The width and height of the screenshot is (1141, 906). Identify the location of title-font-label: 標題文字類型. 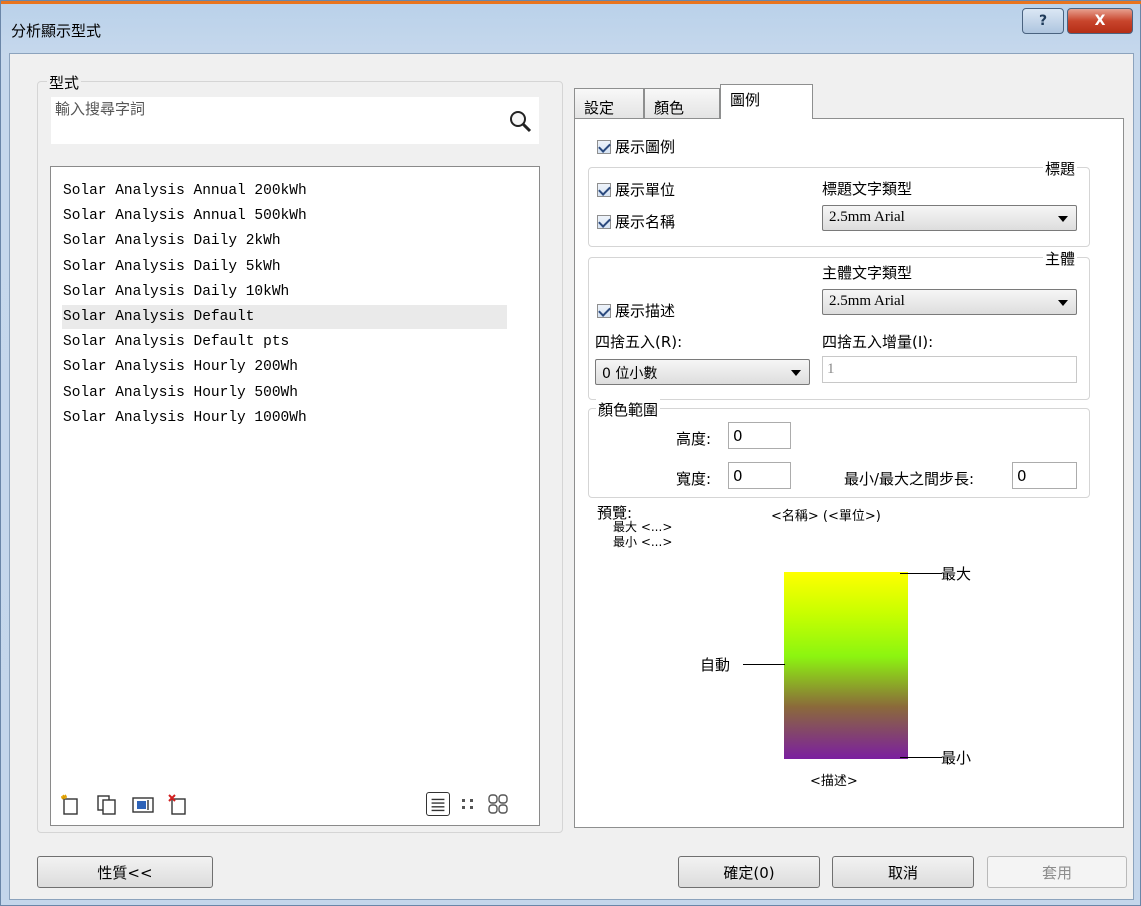
(867, 189).